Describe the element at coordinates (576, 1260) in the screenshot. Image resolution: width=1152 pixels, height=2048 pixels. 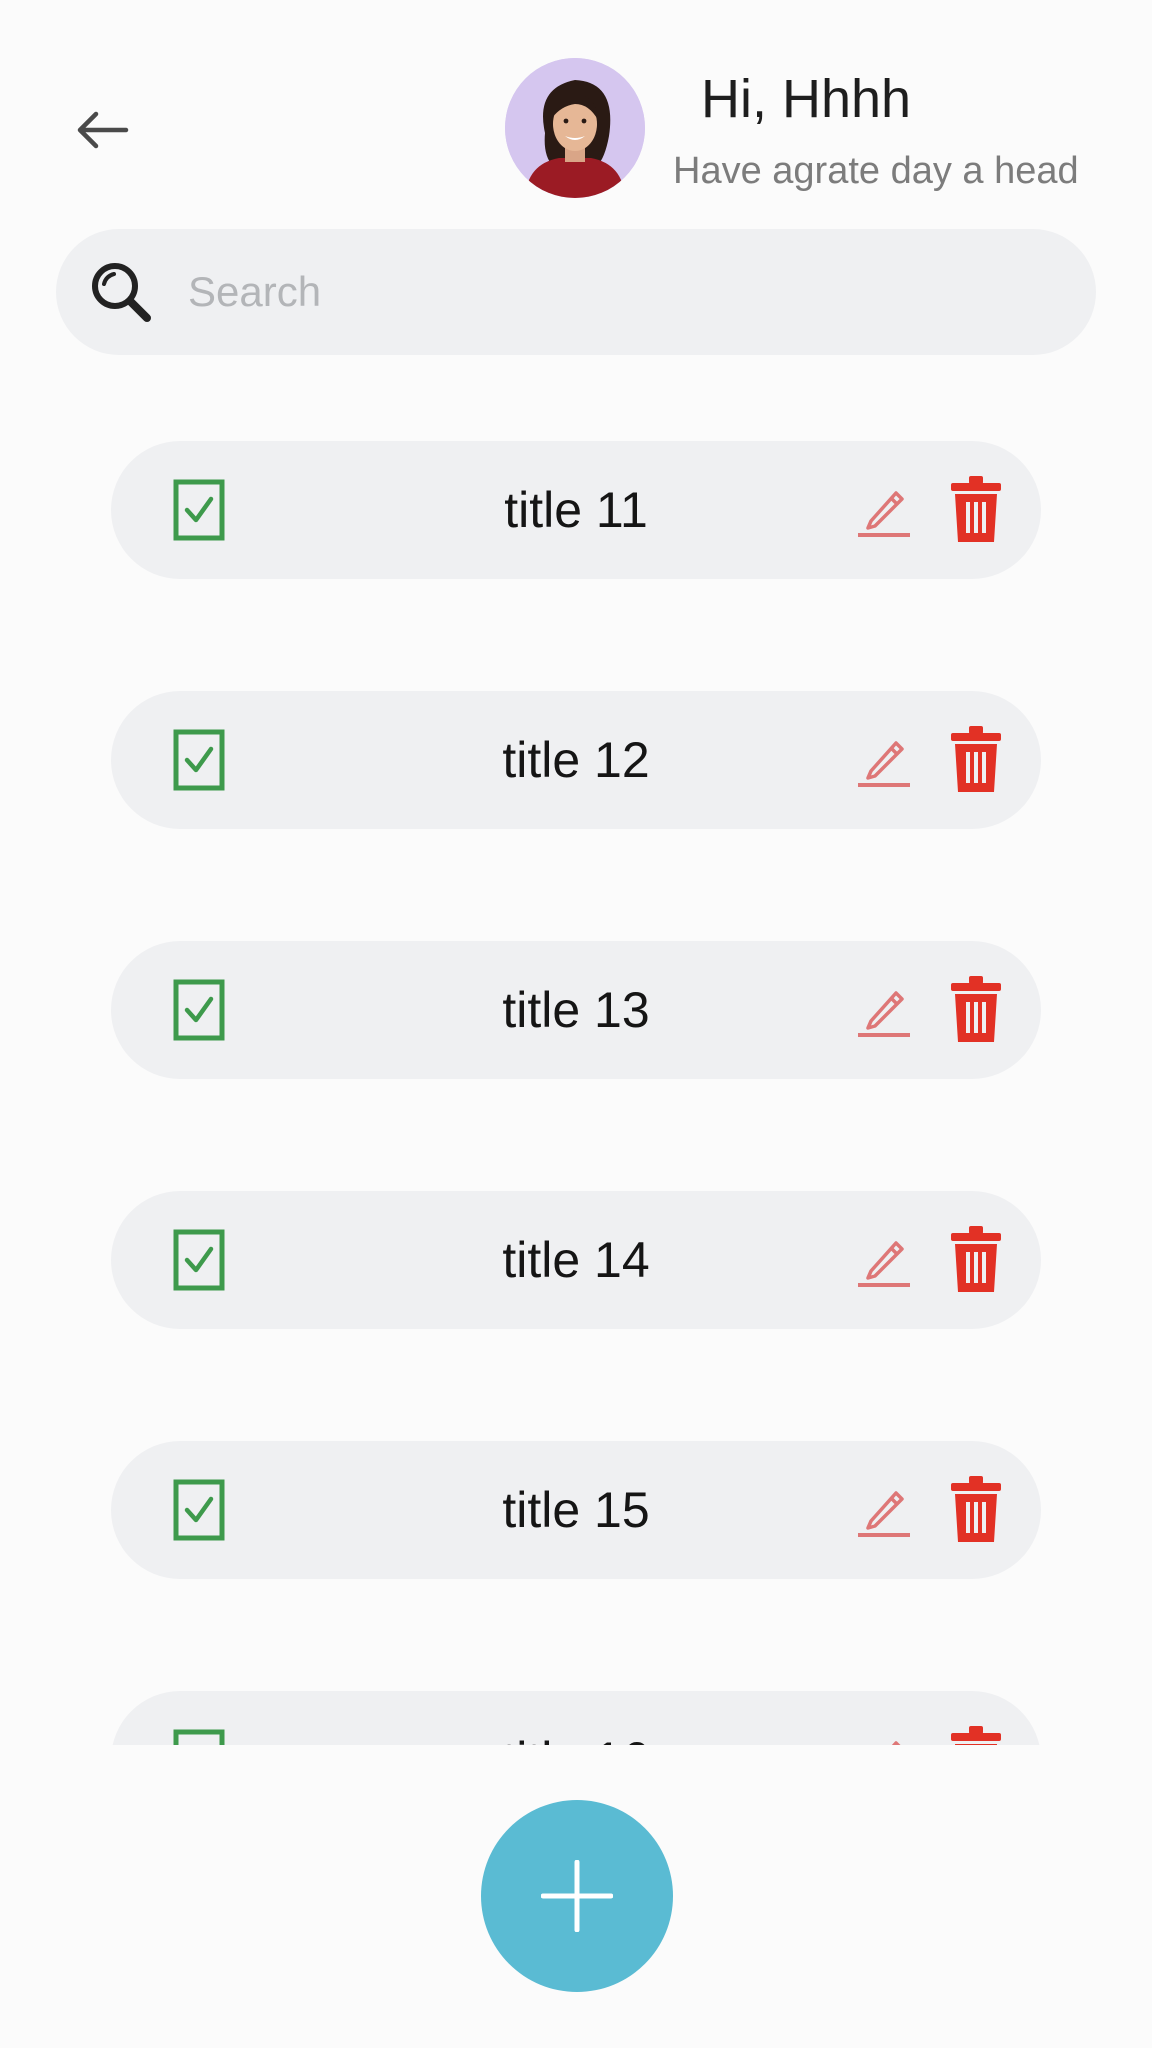
I see `todo-item: title 14` at that location.